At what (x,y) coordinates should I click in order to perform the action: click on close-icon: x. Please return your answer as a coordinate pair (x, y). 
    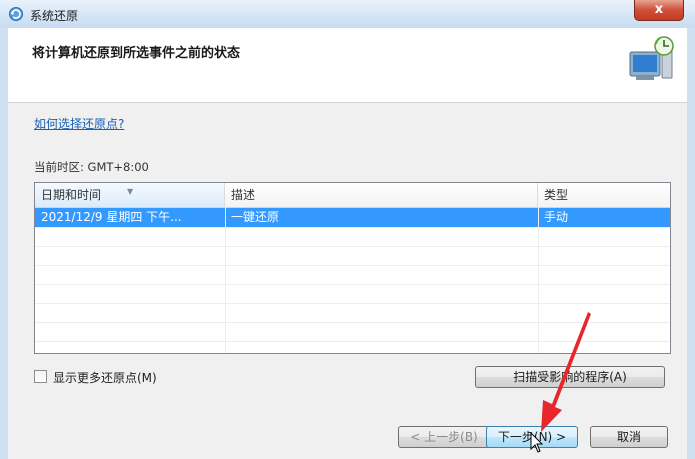
    Looking at the image, I should click on (659, 9).